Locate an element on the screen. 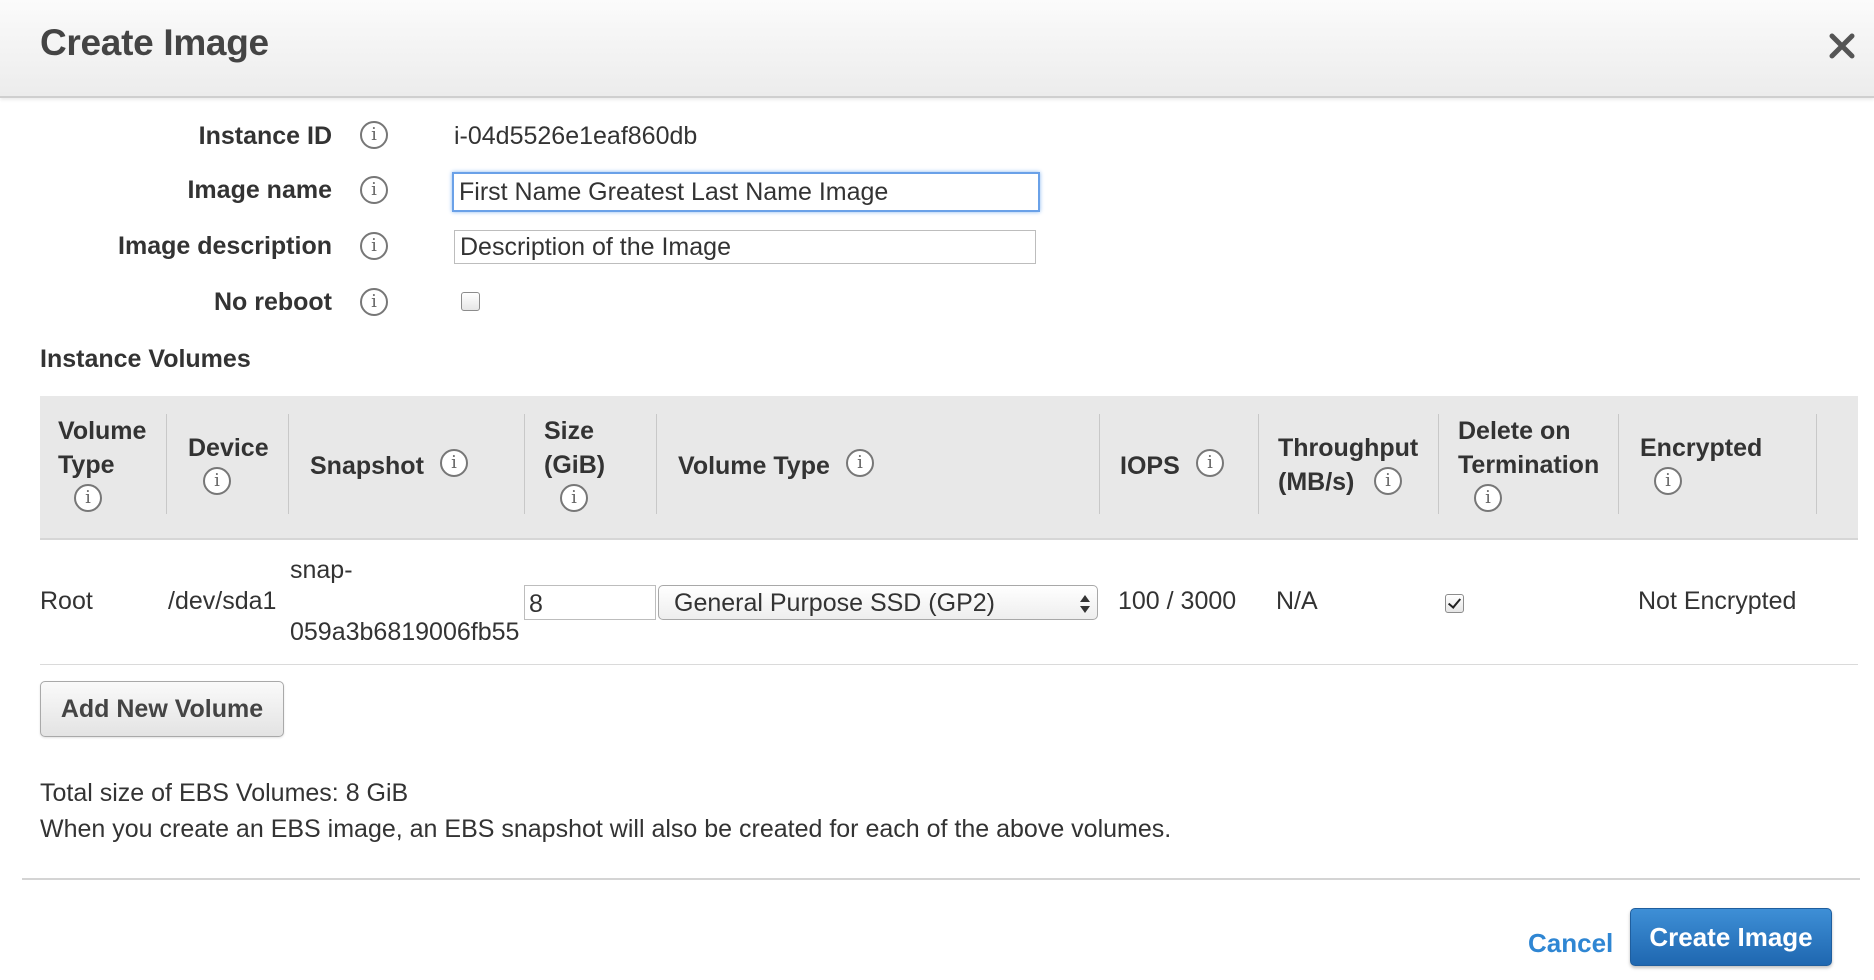  delete-on-termination-checkbox is located at coordinates (1454, 603).